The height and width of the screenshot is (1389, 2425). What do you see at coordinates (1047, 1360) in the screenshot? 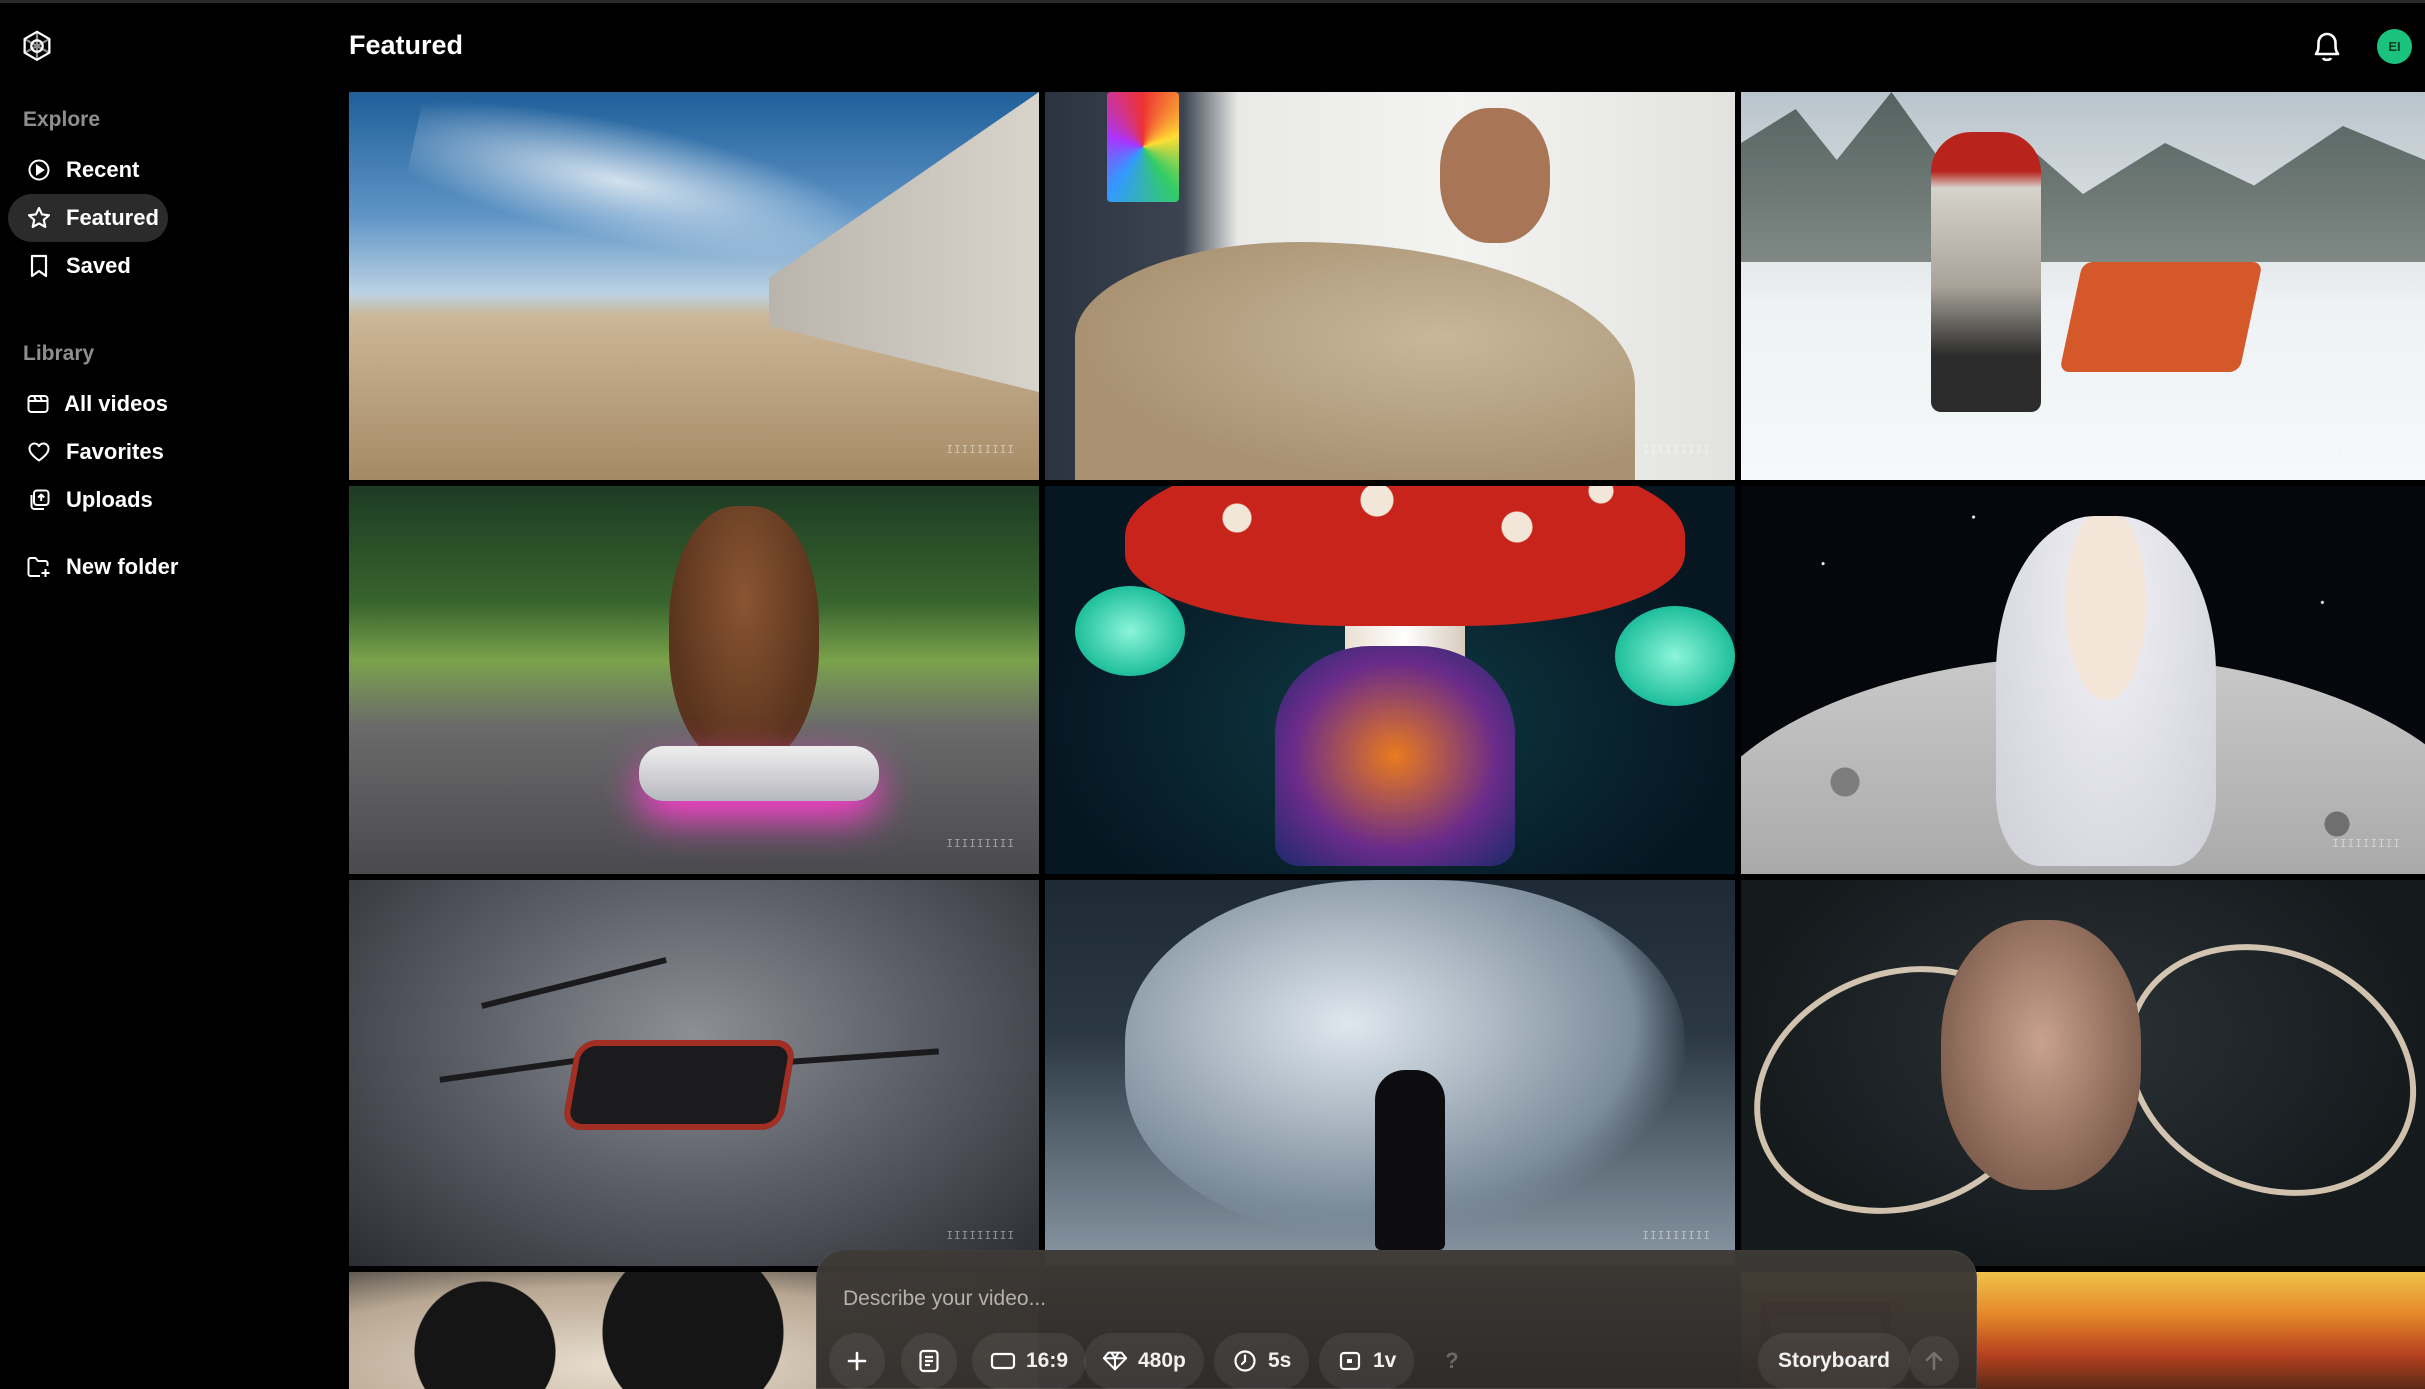
I see `aspect-ratio-value: 16:9` at bounding box center [1047, 1360].